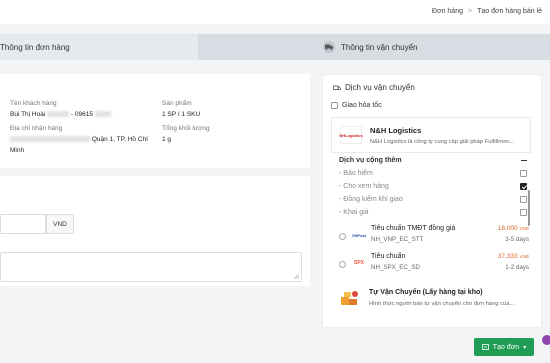 This screenshot has width=550, height=363. What do you see at coordinates (433, 186) in the screenshot?
I see `addon-row: - Cho xem hàng` at bounding box center [433, 186].